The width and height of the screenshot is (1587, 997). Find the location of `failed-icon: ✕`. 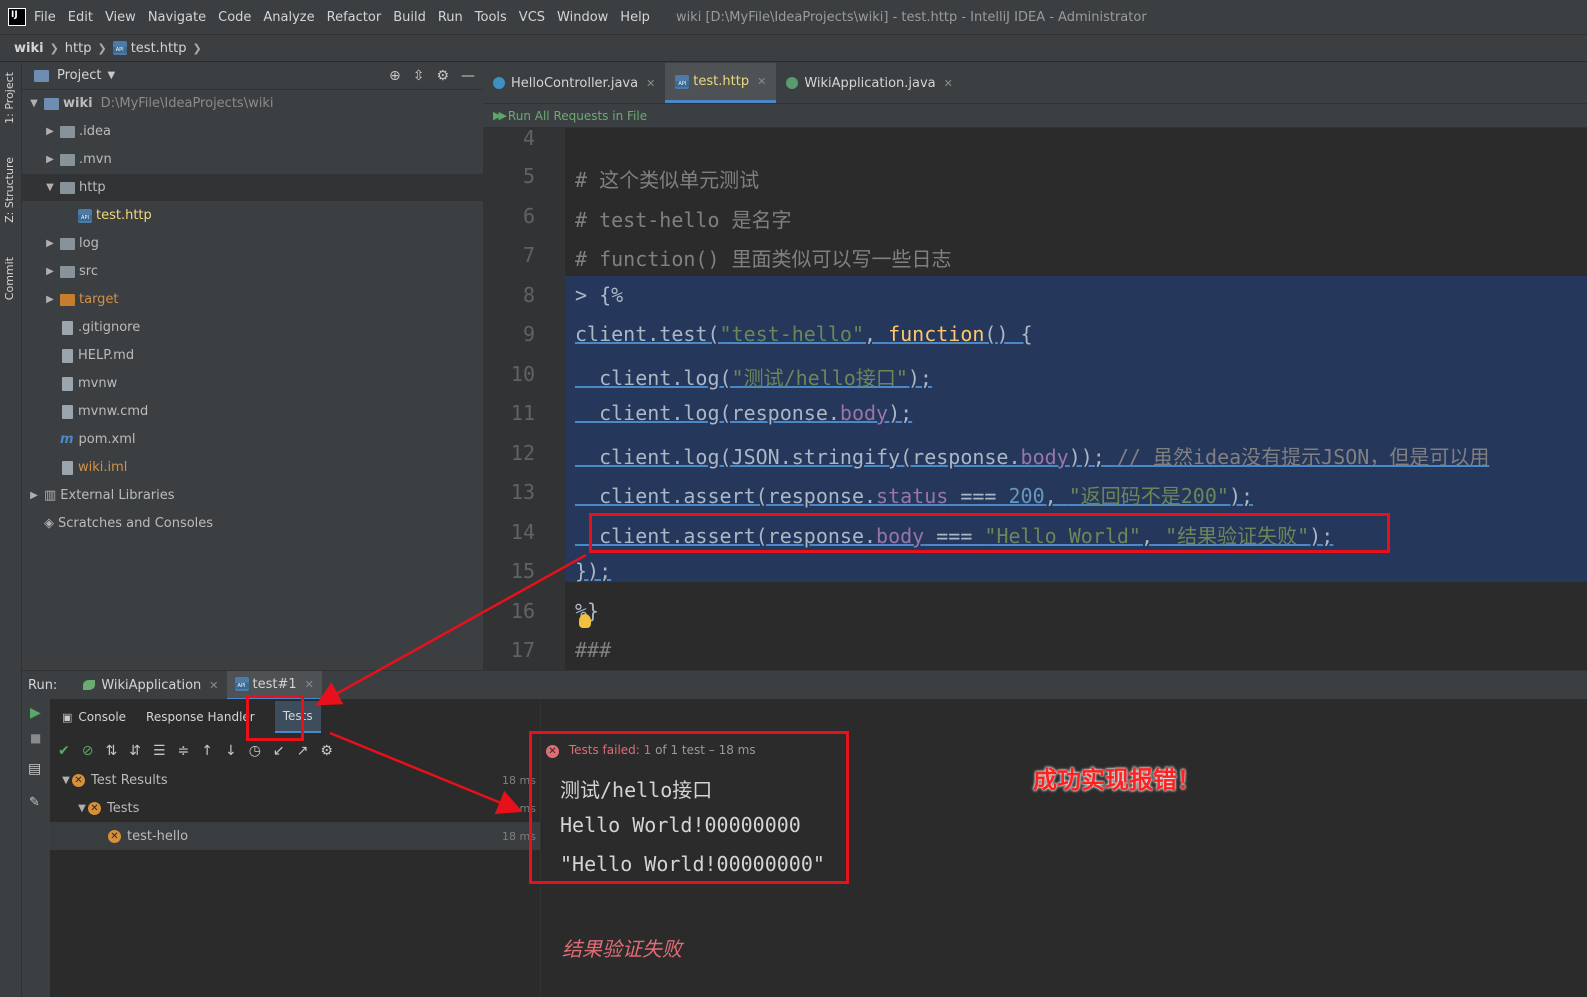

failed-icon: ✕ is located at coordinates (78, 780).